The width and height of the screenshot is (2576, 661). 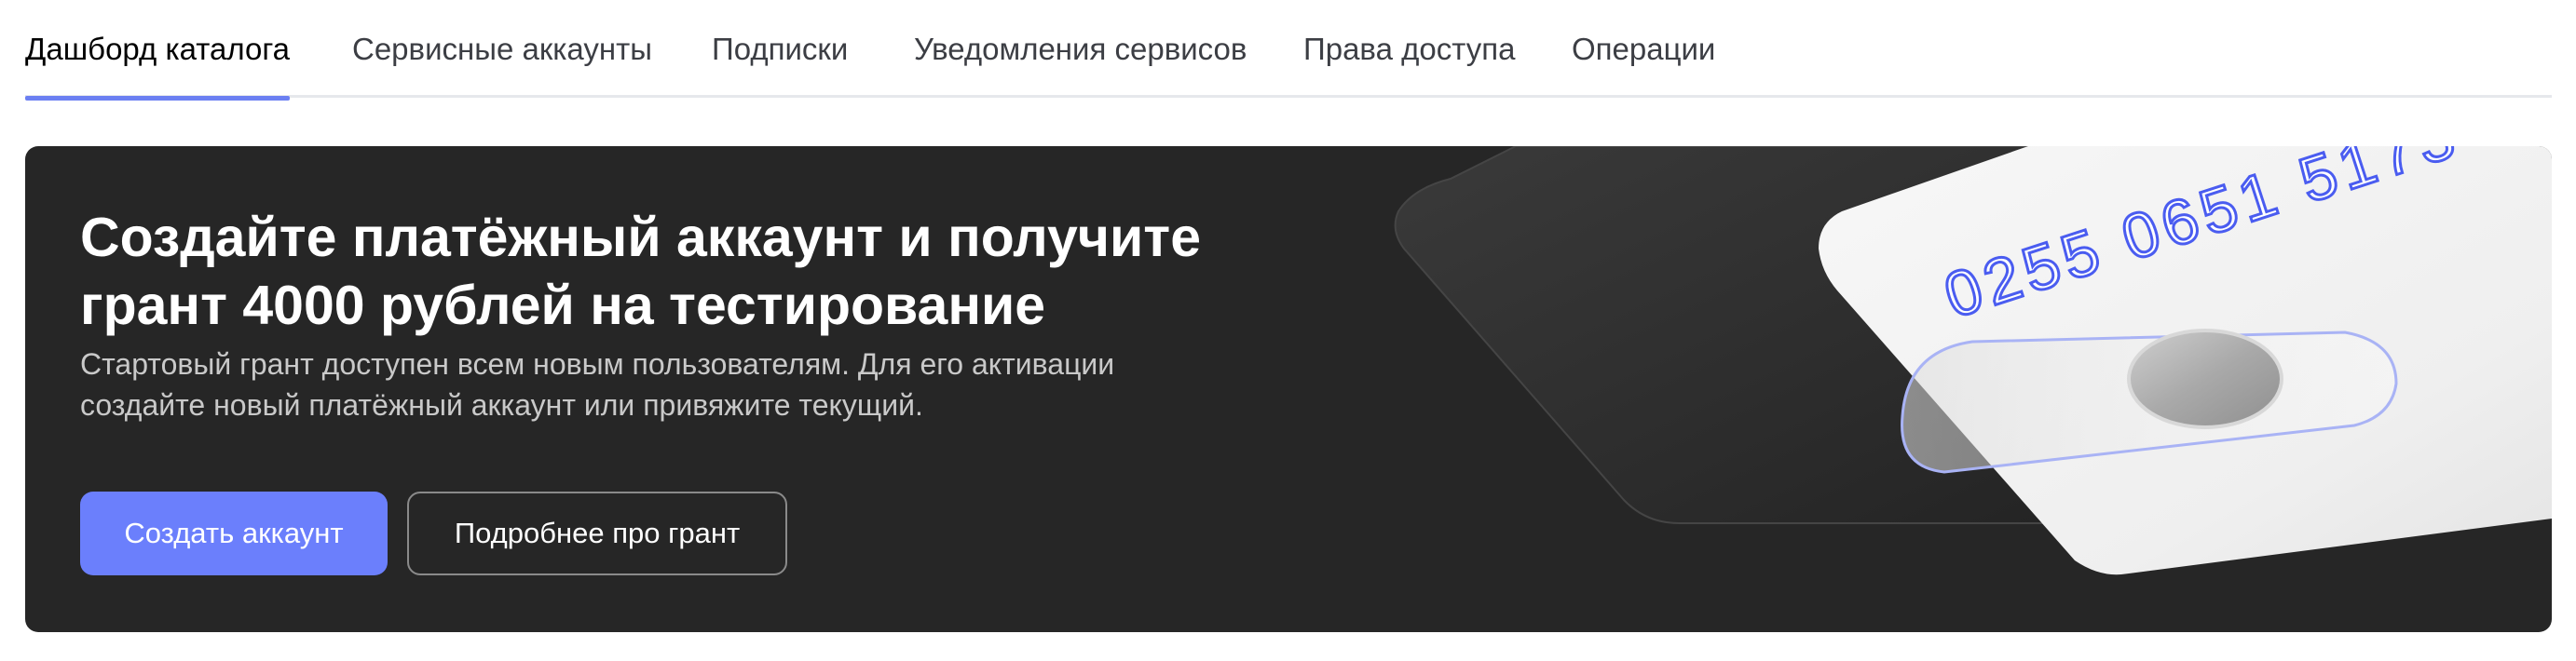 What do you see at coordinates (502, 65) in the screenshot?
I see `tab-service-accounts: Сервисные аккаунты` at bounding box center [502, 65].